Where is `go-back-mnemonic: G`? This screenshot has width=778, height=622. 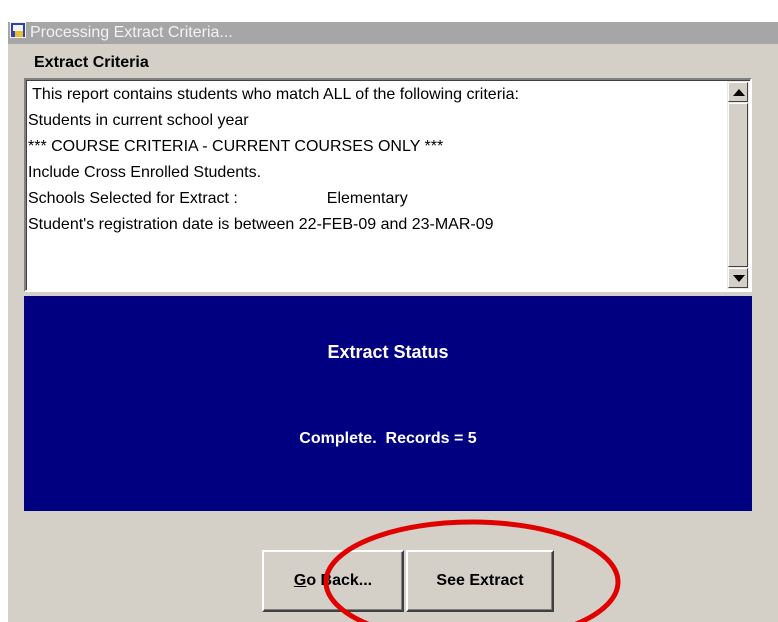 go-back-mnemonic: G is located at coordinates (300, 580).